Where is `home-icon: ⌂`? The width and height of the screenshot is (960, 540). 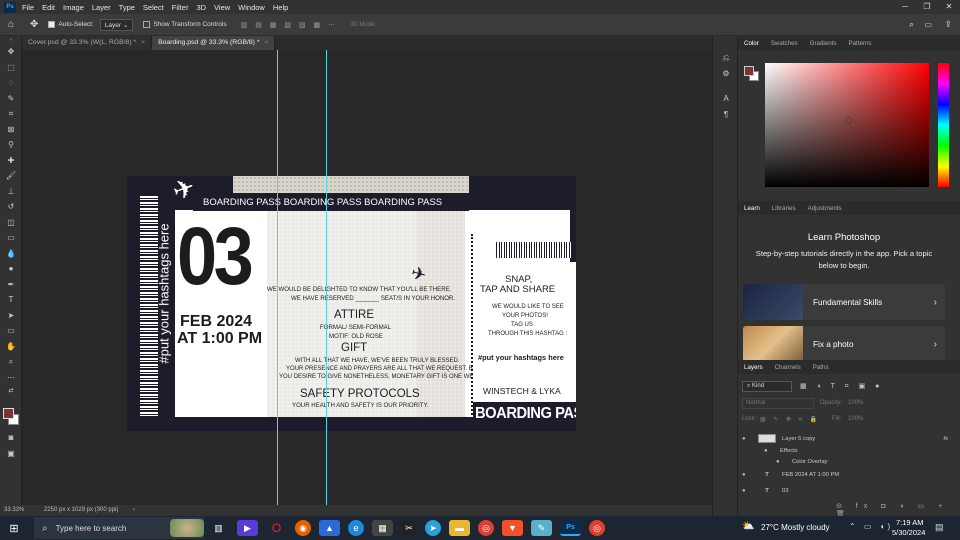
home-icon: ⌂ is located at coordinates (11, 24).